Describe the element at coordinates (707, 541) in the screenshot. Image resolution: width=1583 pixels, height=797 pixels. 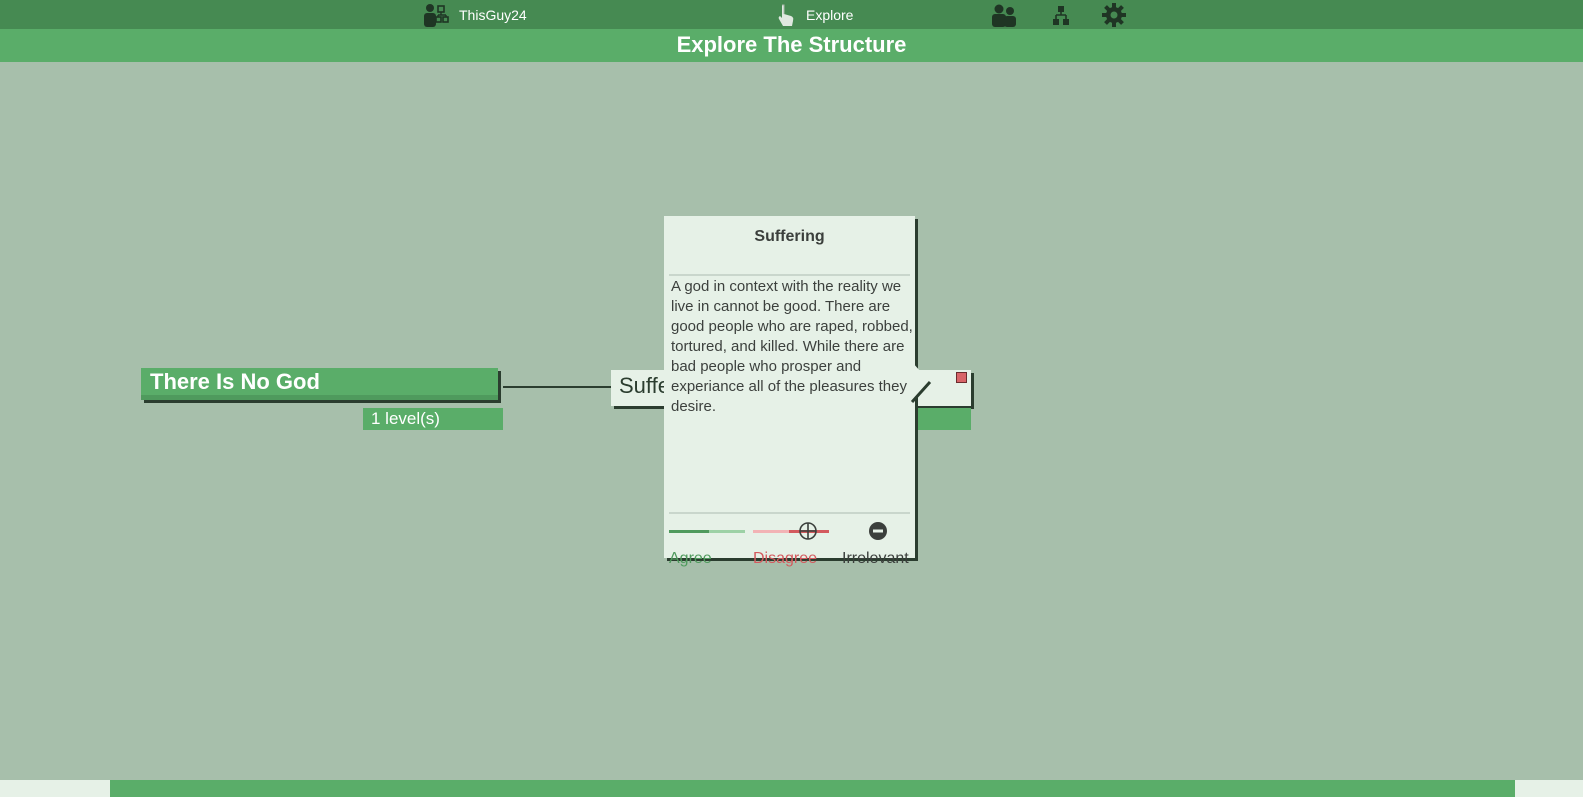
I see `agree-button: Agree` at that location.